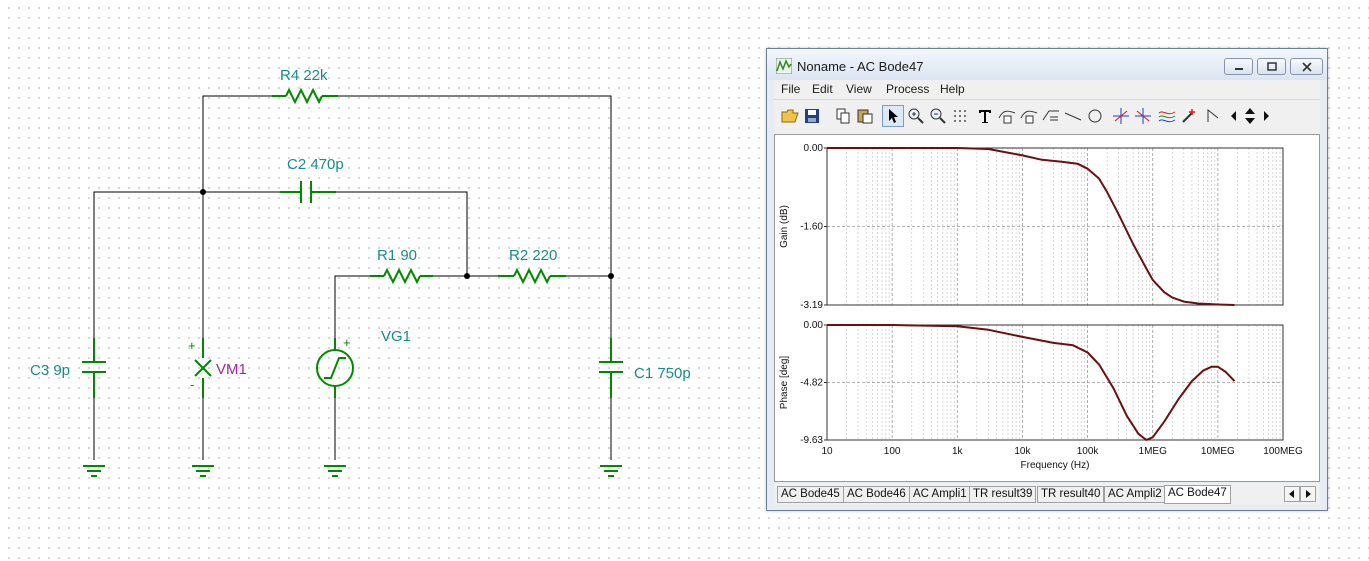 This screenshot has width=1369, height=561. Describe the element at coordinates (1283, 451) in the screenshot. I see `x-tick-label: 100MEG` at that location.